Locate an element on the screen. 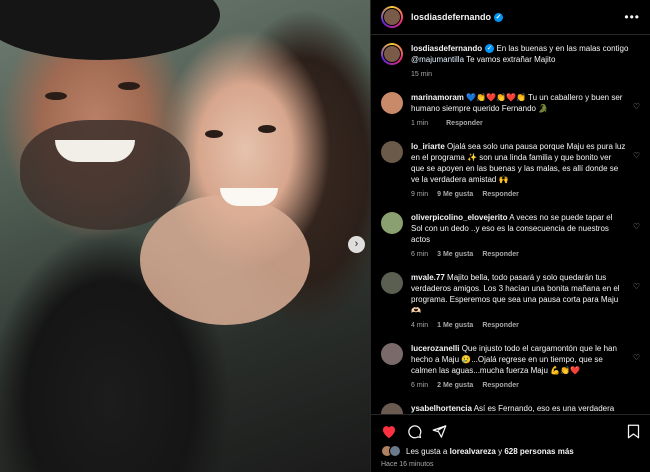 The image size is (650, 472). comment-username: mvale.77 is located at coordinates (428, 277).